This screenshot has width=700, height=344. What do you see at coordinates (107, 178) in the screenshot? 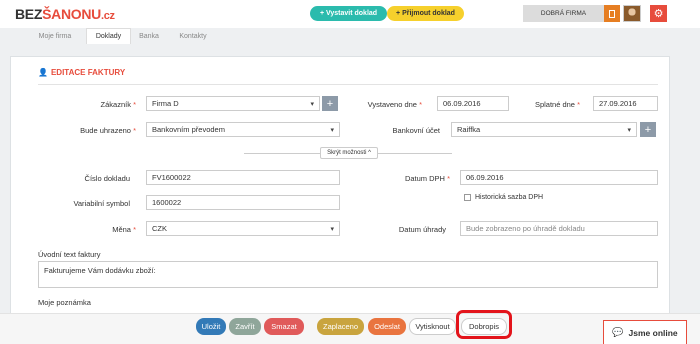
I see `doc-number-label: Číslo dokladu` at bounding box center [107, 178].